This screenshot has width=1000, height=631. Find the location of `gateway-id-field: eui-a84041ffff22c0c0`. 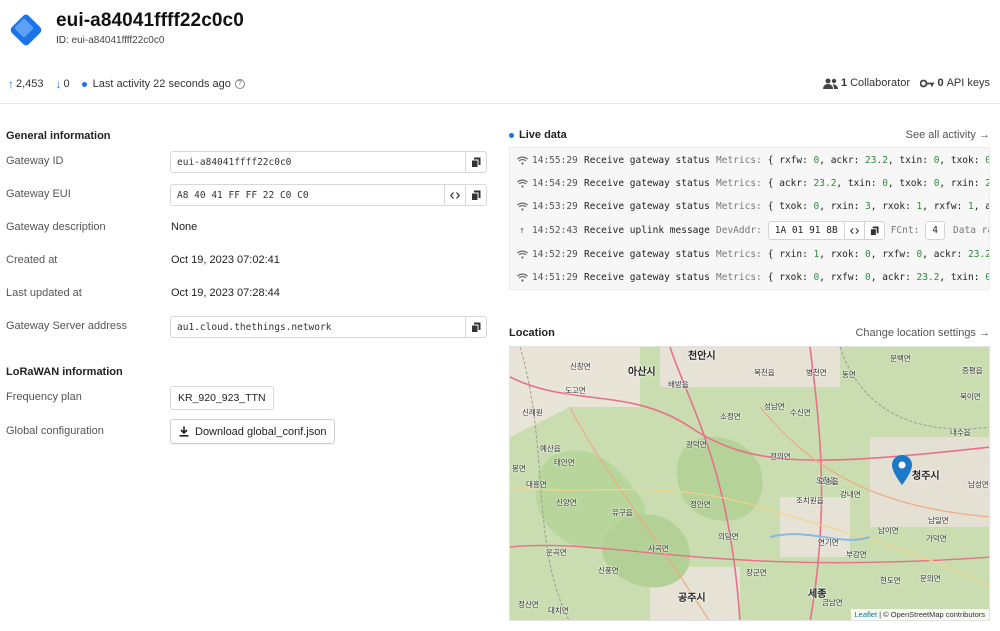

gateway-id-field: eui-a84041ffff22c0c0 is located at coordinates (328, 162).